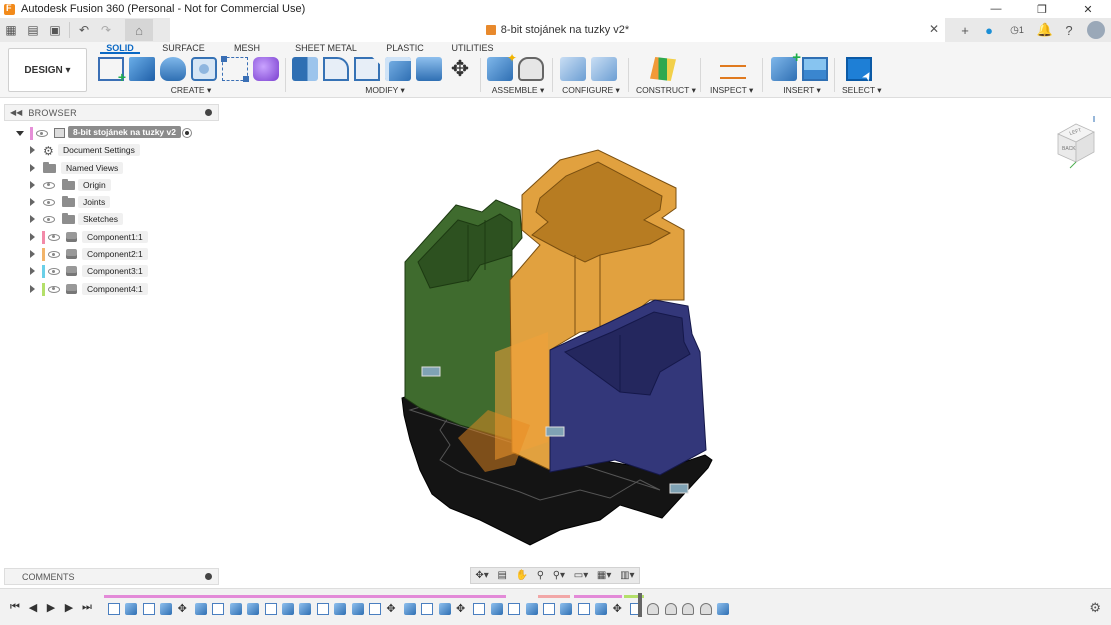 The width and height of the screenshot is (1111, 625). What do you see at coordinates (640, 605) in the screenshot?
I see `timeline-marker` at bounding box center [640, 605].